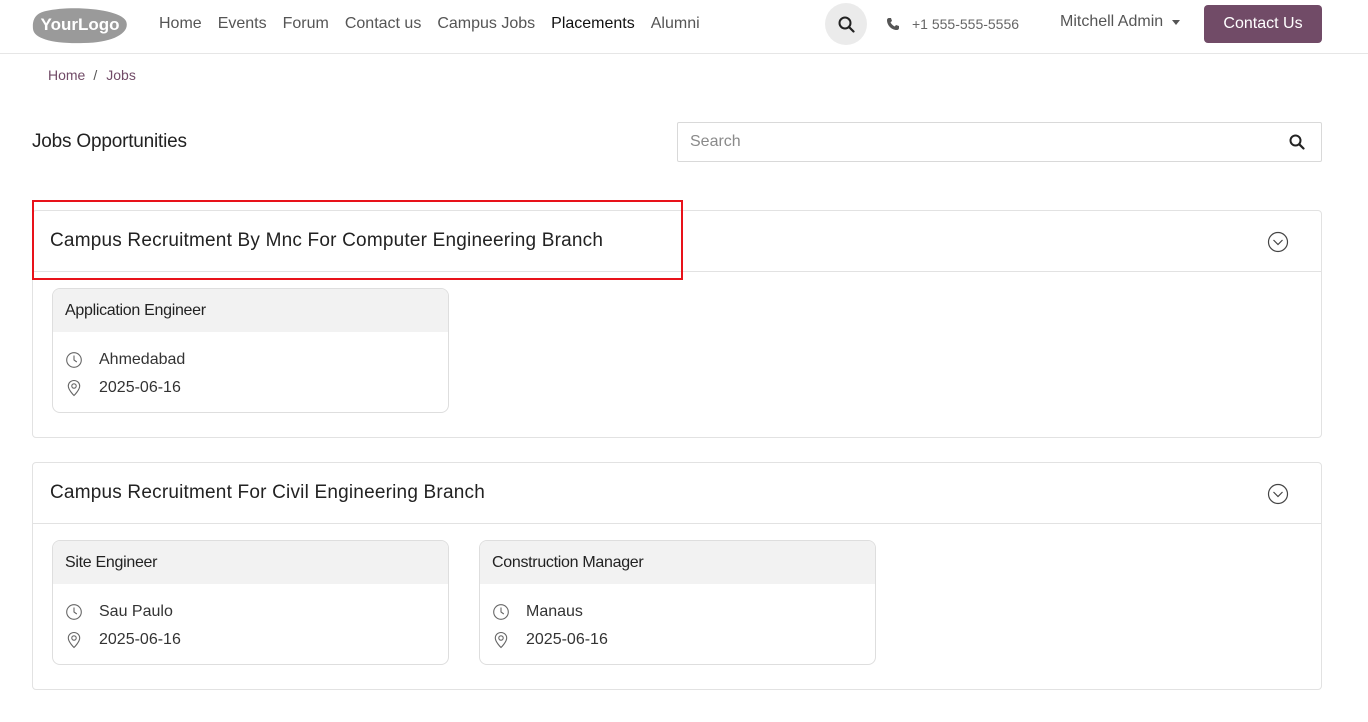 This screenshot has height=722, width=1368. Describe the element at coordinates (554, 611) in the screenshot. I see `job-location: Manaus` at that location.